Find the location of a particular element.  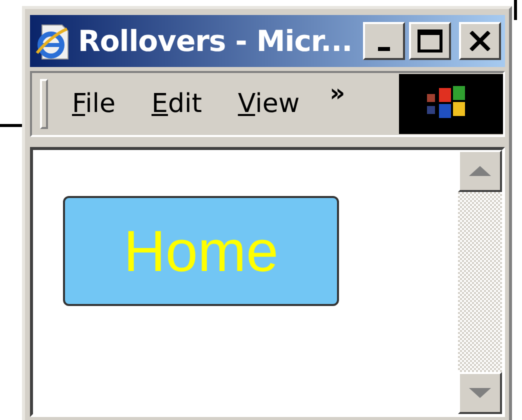

maximize-icon is located at coordinates (430, 41).